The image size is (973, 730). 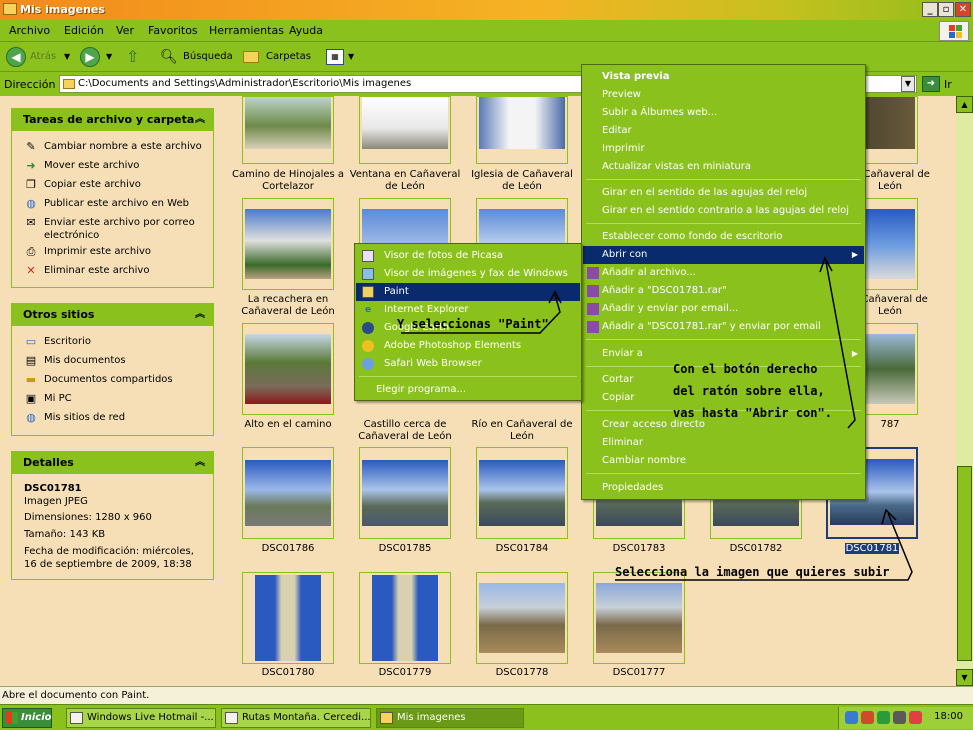 I want to click on menu-item-preview: Preview, so click(x=723, y=95).